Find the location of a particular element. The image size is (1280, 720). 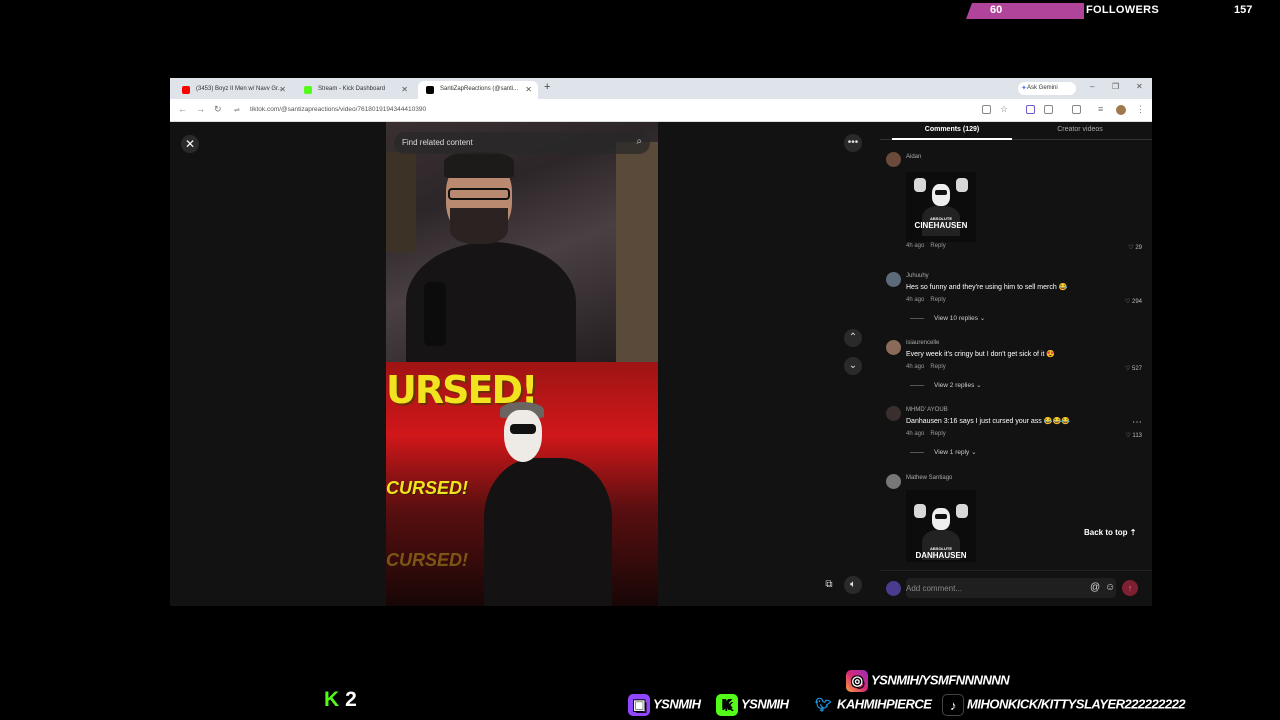

tab-kick-dashboard: Stream - Kick Dashboard ✕ is located at coordinates (355, 90).